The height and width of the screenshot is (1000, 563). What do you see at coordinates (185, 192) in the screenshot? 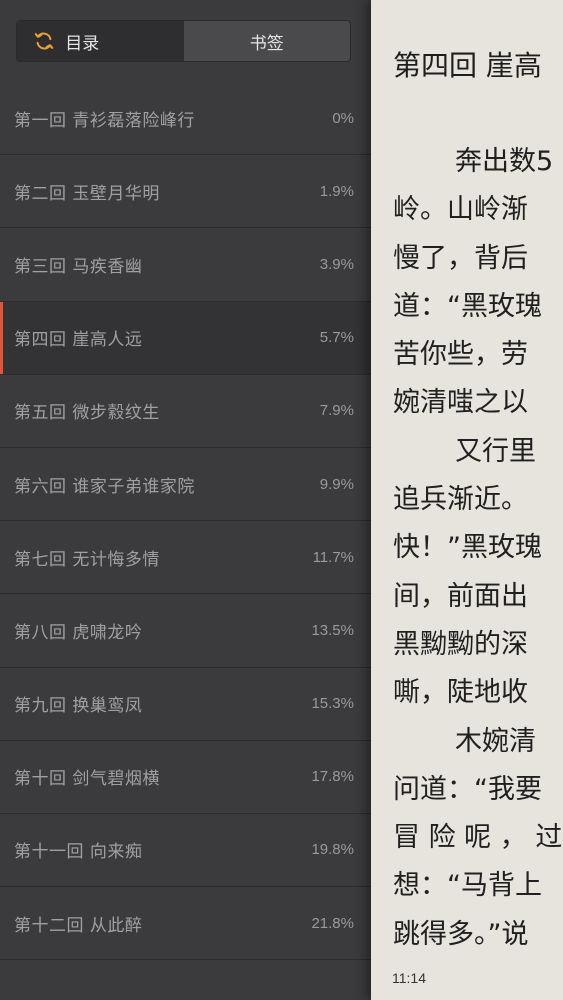
I see `toc-item: 第二回 玉壁月华明 1.9%` at bounding box center [185, 192].